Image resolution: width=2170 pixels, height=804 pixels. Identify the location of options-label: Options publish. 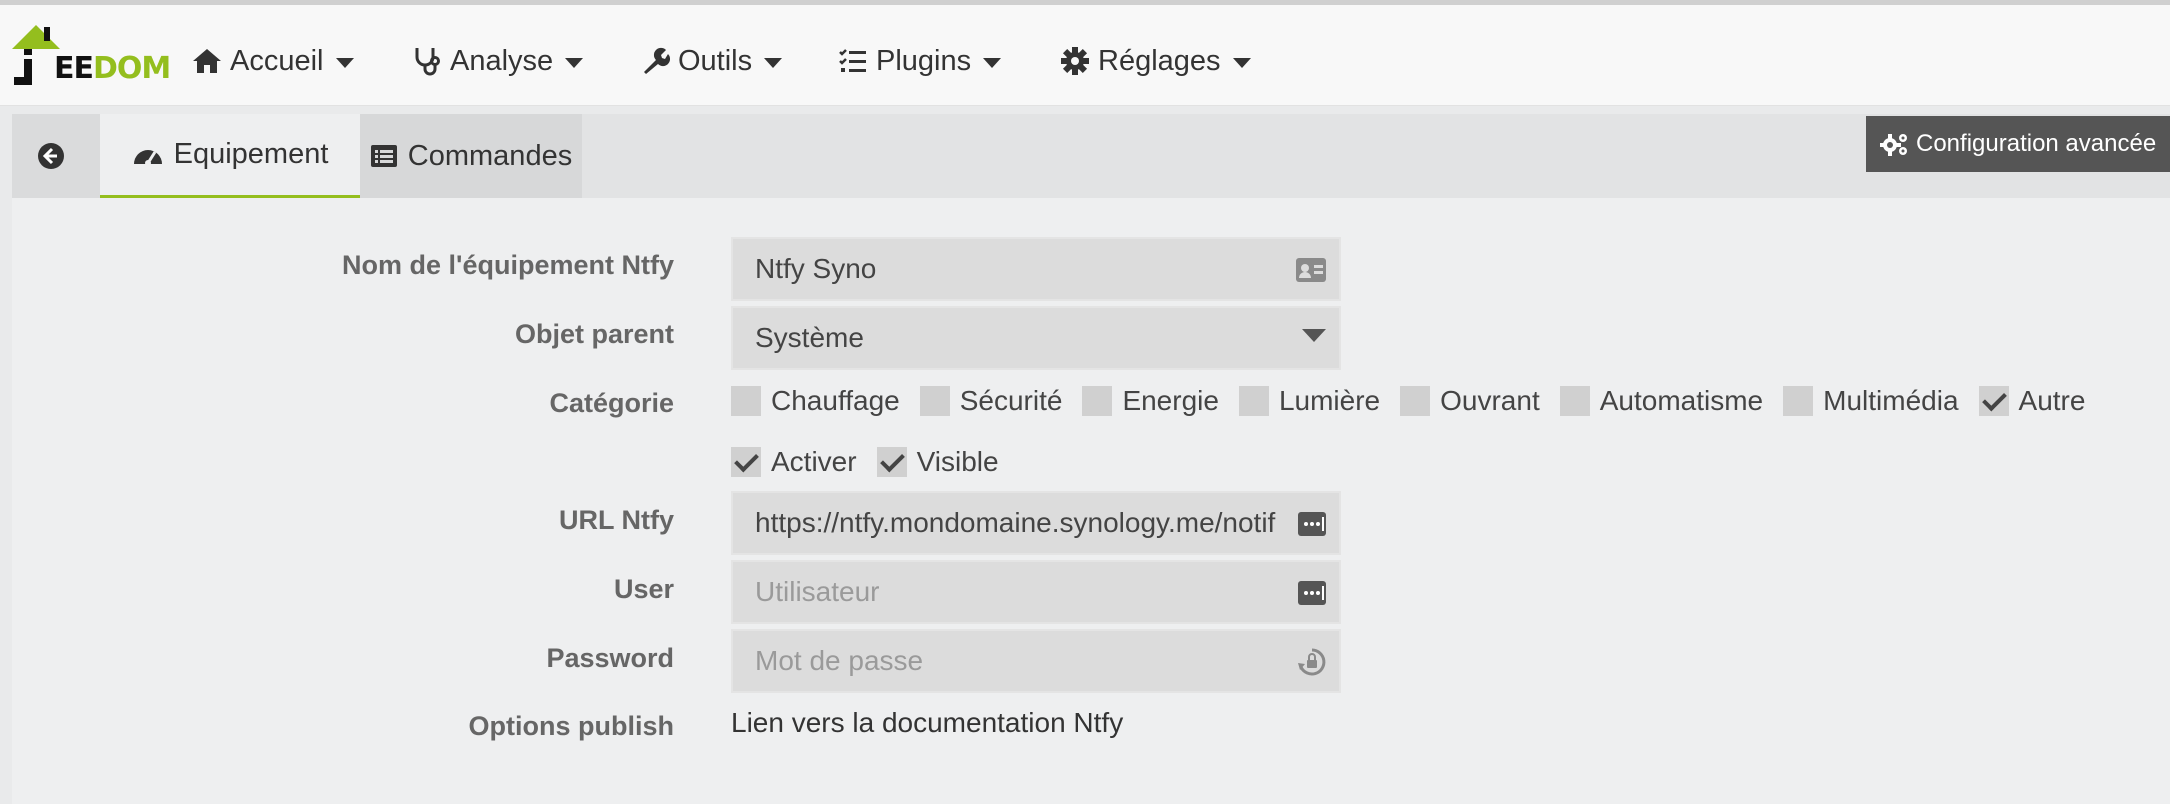
(571, 726).